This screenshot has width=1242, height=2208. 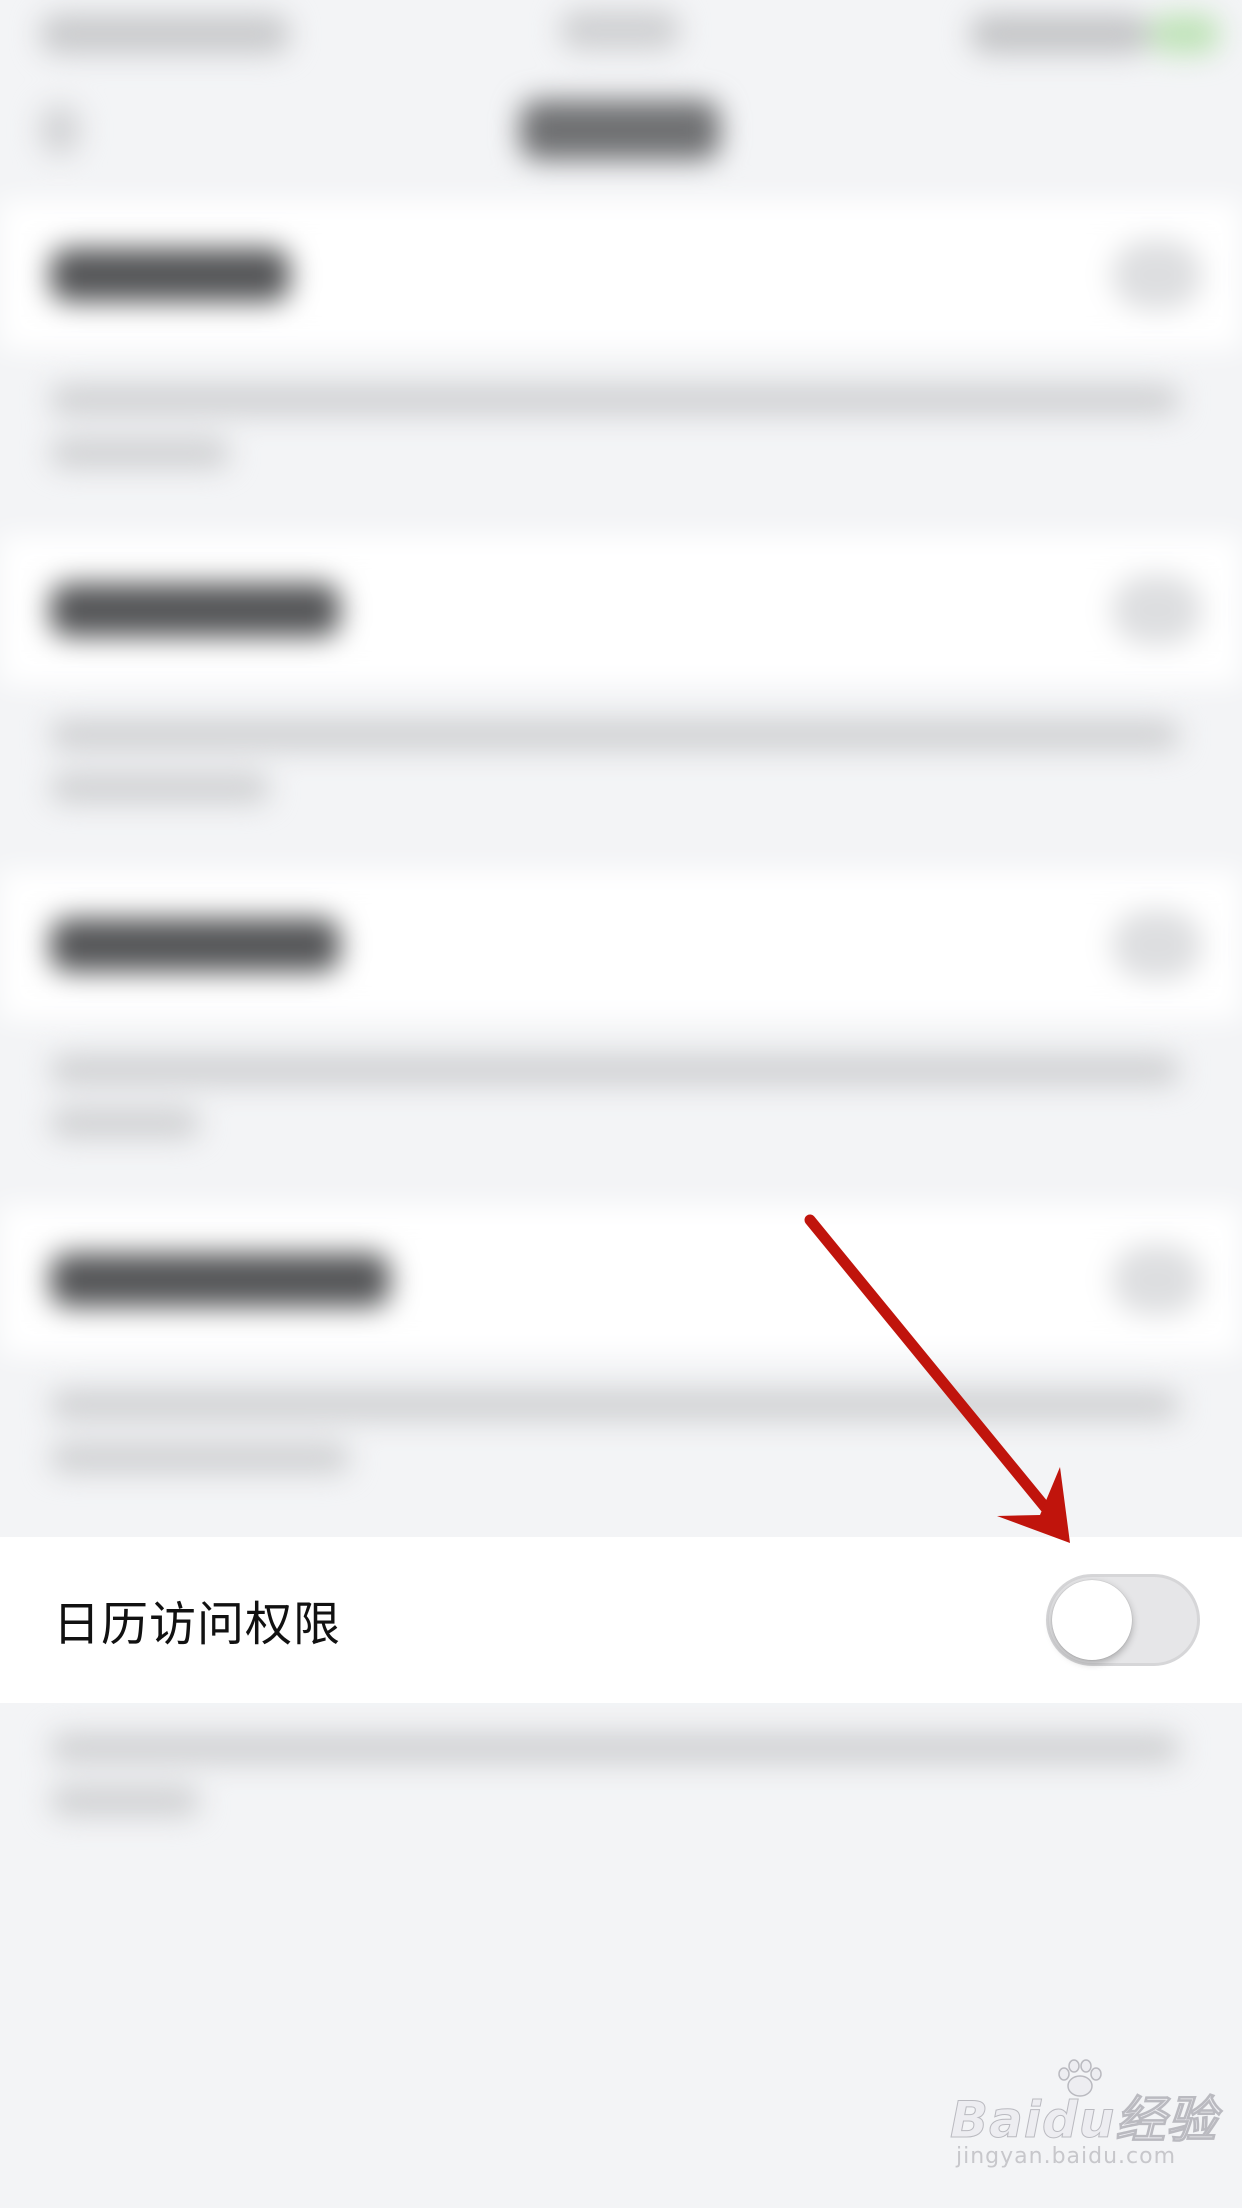 What do you see at coordinates (1066, 2156) in the screenshot?
I see `watermark-url: jingyan.baidu.com` at bounding box center [1066, 2156].